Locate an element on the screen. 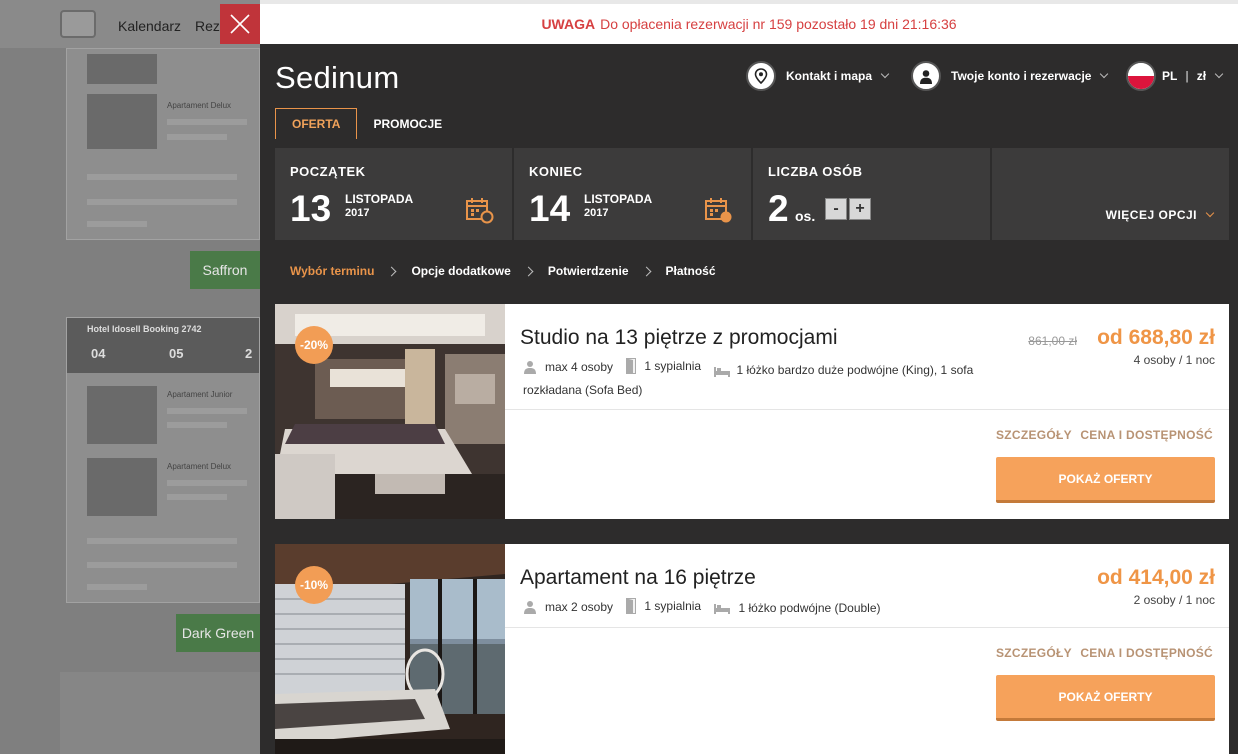 The image size is (1238, 754). step-choose-date: Wybór terminu is located at coordinates (332, 271).